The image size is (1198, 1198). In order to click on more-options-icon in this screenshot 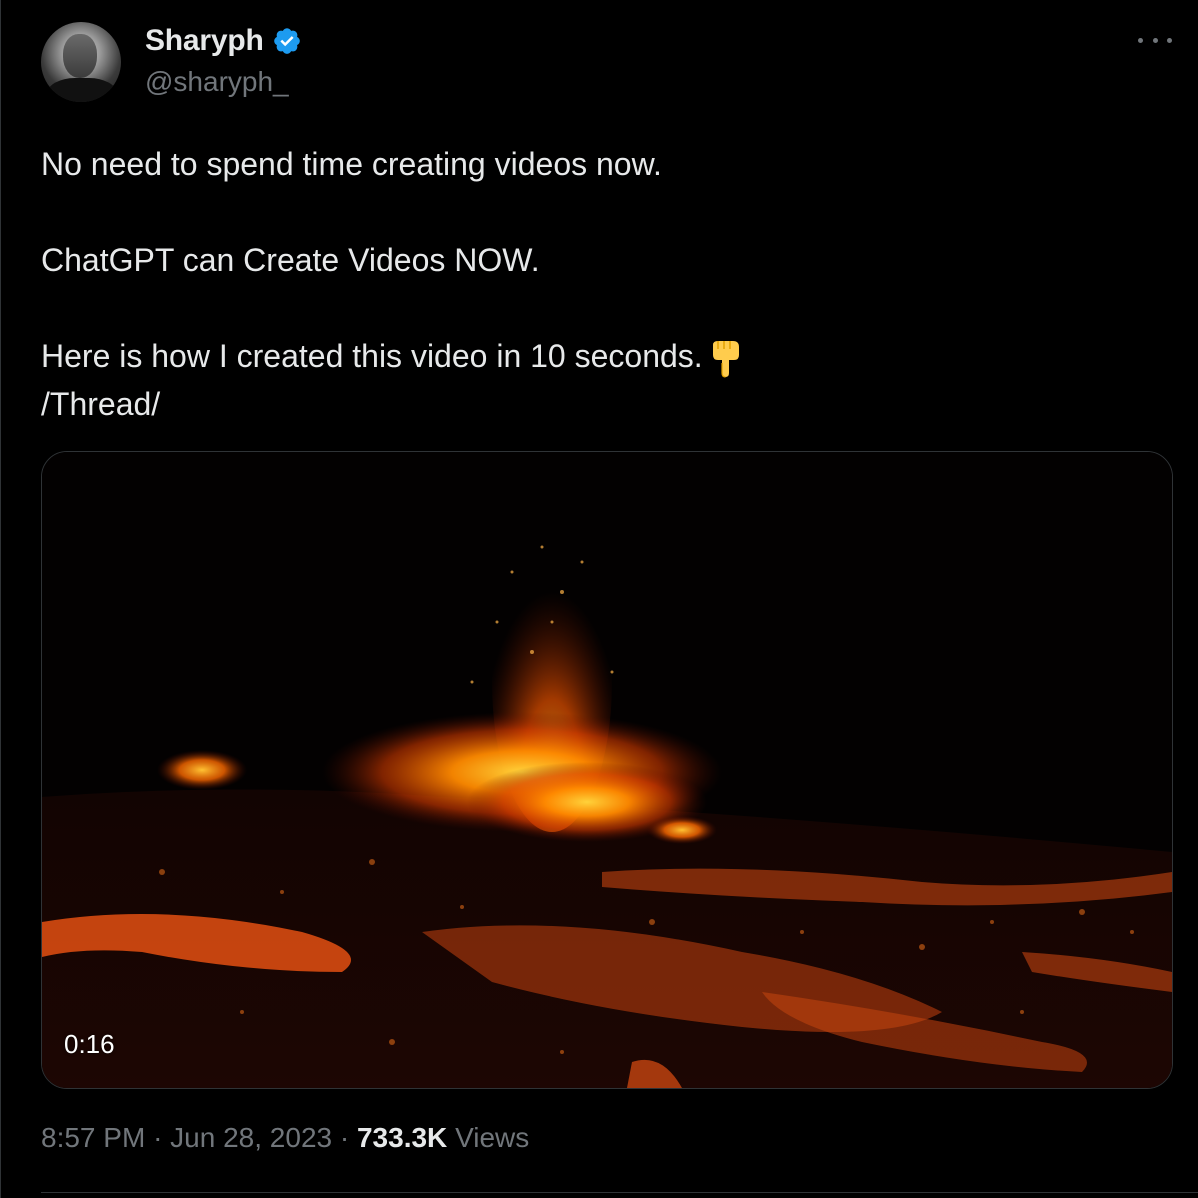, I will do `click(1155, 40)`.